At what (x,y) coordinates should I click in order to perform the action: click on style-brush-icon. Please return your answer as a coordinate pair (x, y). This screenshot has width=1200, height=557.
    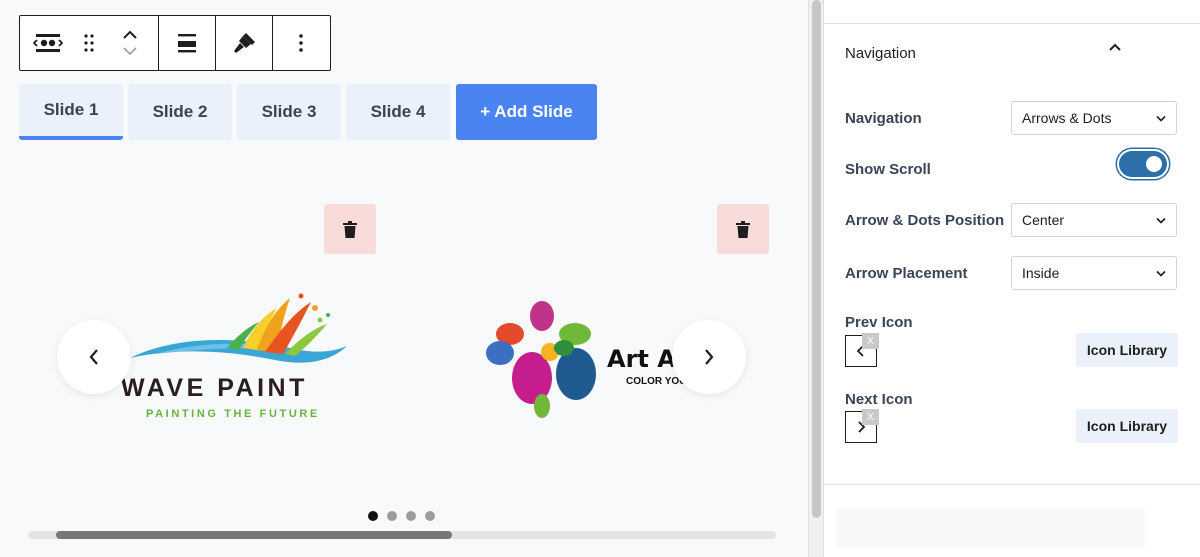
    Looking at the image, I should click on (244, 43).